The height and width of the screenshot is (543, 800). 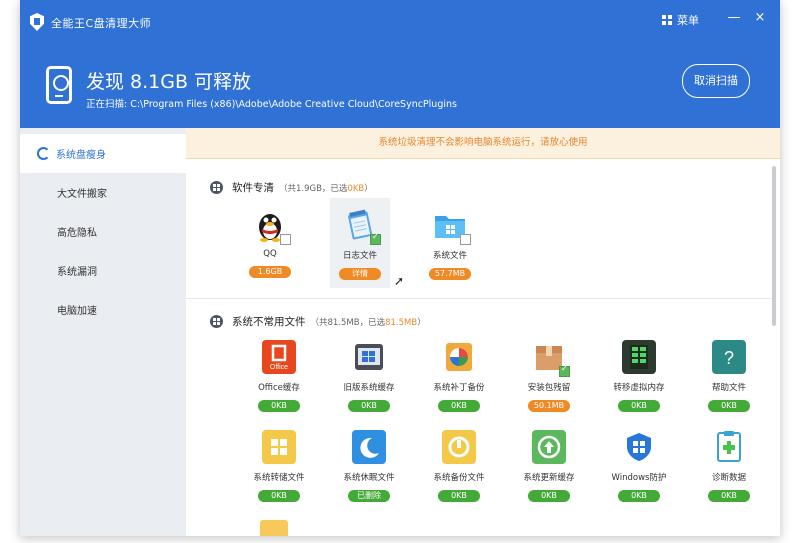 What do you see at coordinates (774, 246) in the screenshot?
I see `vertical-scrollbar` at bounding box center [774, 246].